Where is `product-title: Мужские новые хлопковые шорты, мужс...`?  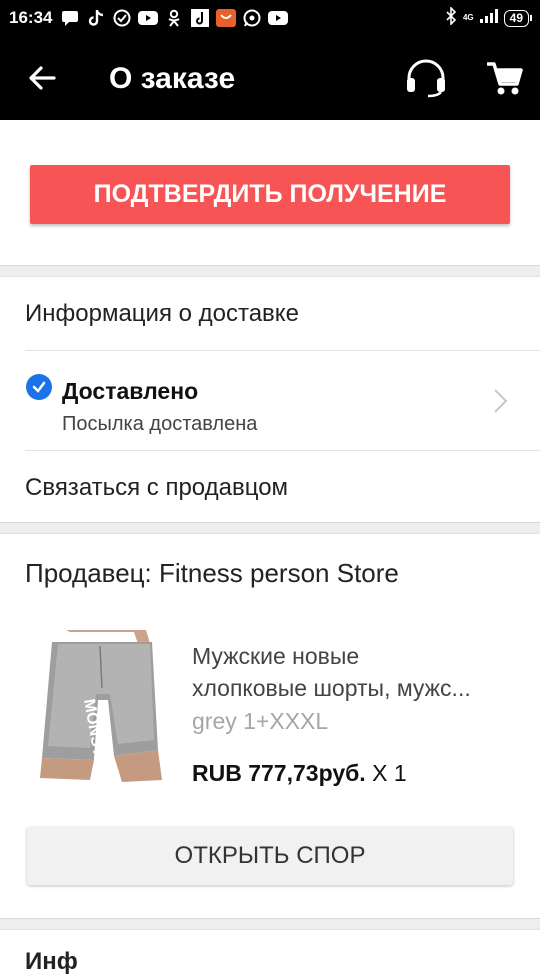
product-title: Мужские новые хлопковые шорты, мужс... is located at coordinates (357, 672).